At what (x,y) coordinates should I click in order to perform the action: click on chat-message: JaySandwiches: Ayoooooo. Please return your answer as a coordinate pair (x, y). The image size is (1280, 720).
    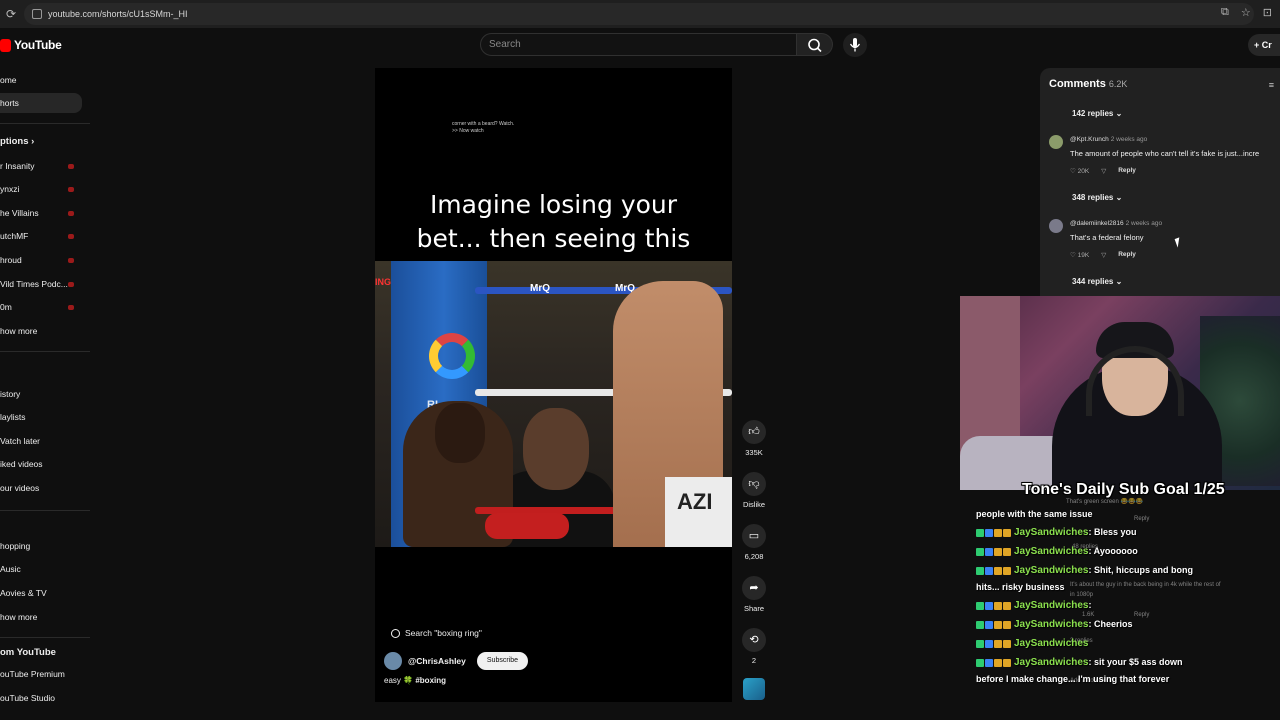
    Looking at the image, I should click on (1126, 551).